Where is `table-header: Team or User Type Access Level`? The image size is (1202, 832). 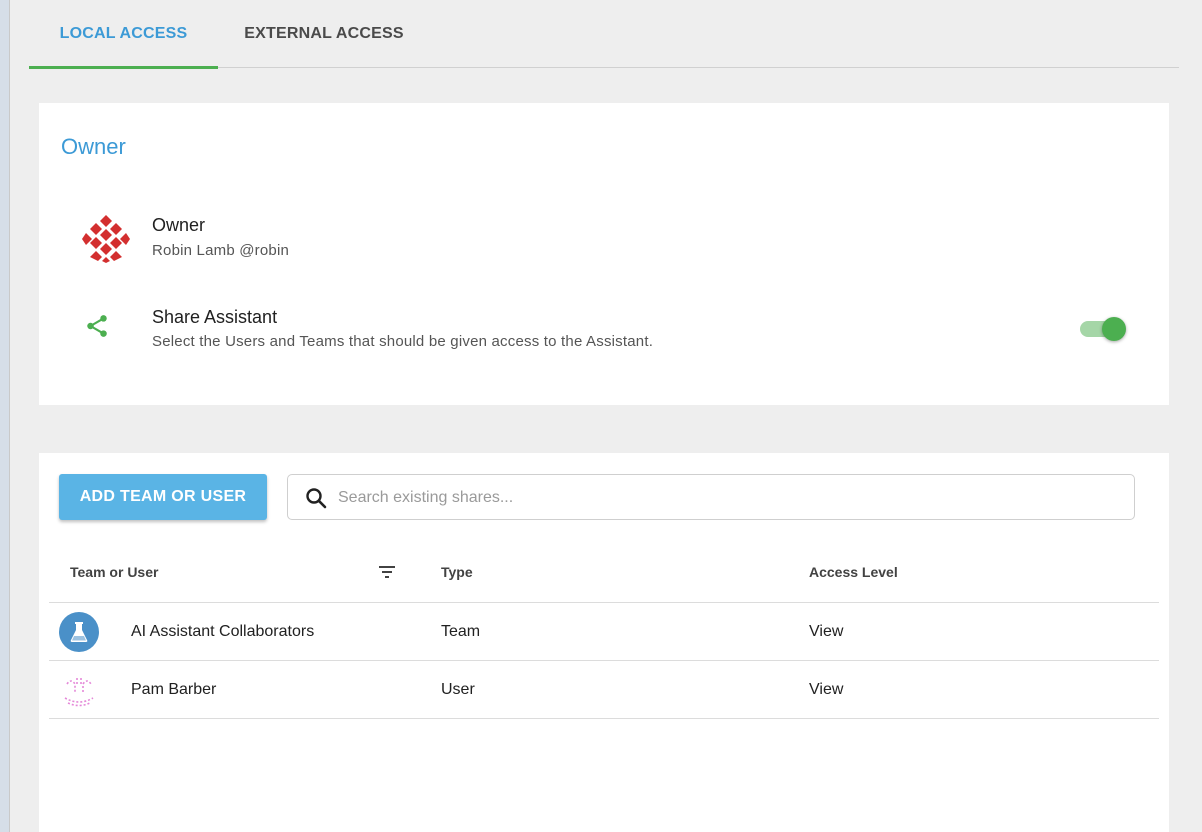
table-header: Team or User Type Access Level is located at coordinates (604, 575).